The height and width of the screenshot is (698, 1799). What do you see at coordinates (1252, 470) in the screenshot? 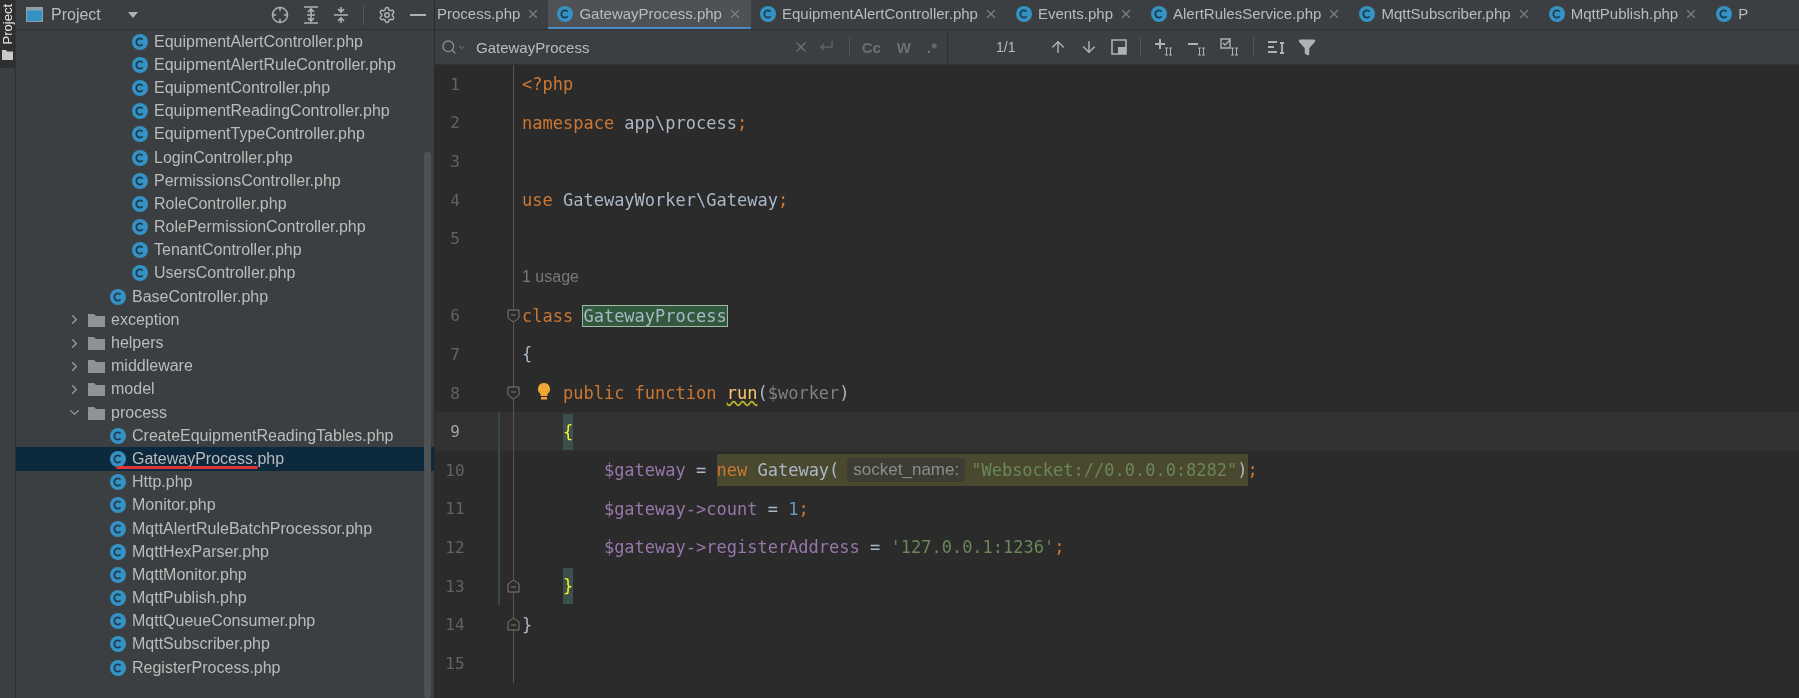
I see `code-text: ;` at bounding box center [1252, 470].